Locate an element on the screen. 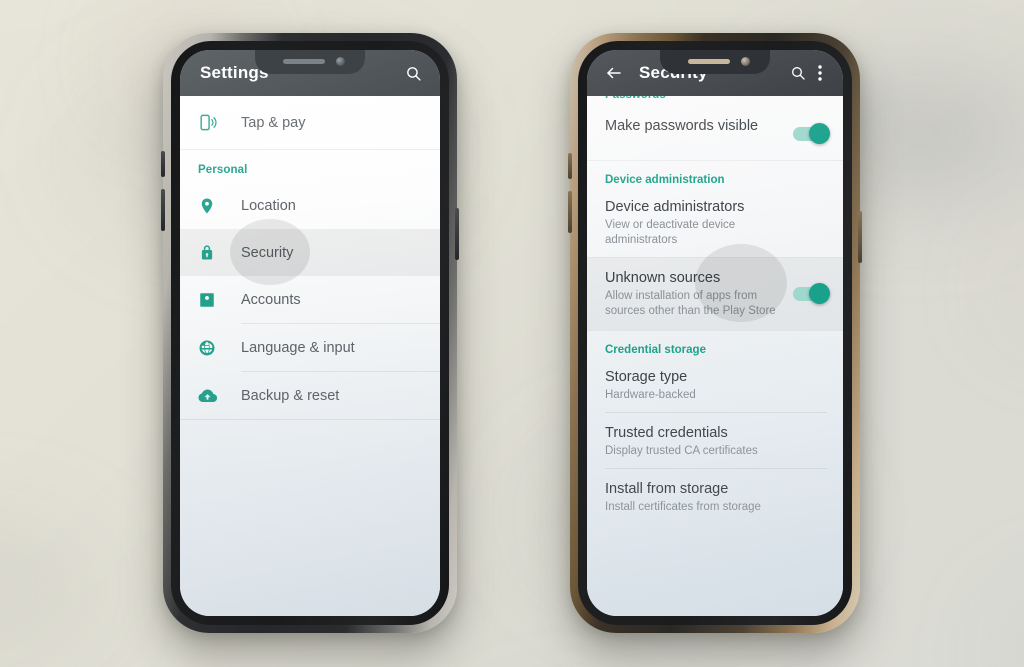 The image size is (1024, 667). nfc-tap-and-pay-icon is located at coordinates (215, 122).